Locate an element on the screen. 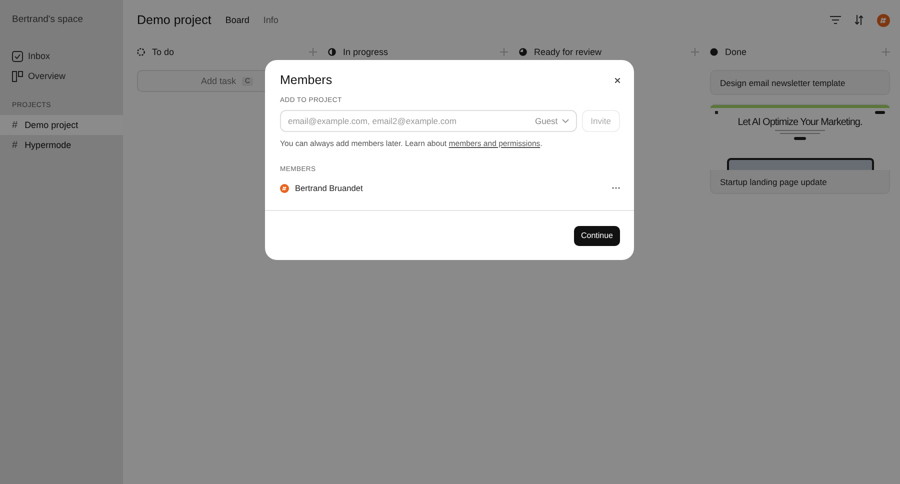 Image resolution: width=900 pixels, height=484 pixels. half-circle-icon is located at coordinates (332, 52).